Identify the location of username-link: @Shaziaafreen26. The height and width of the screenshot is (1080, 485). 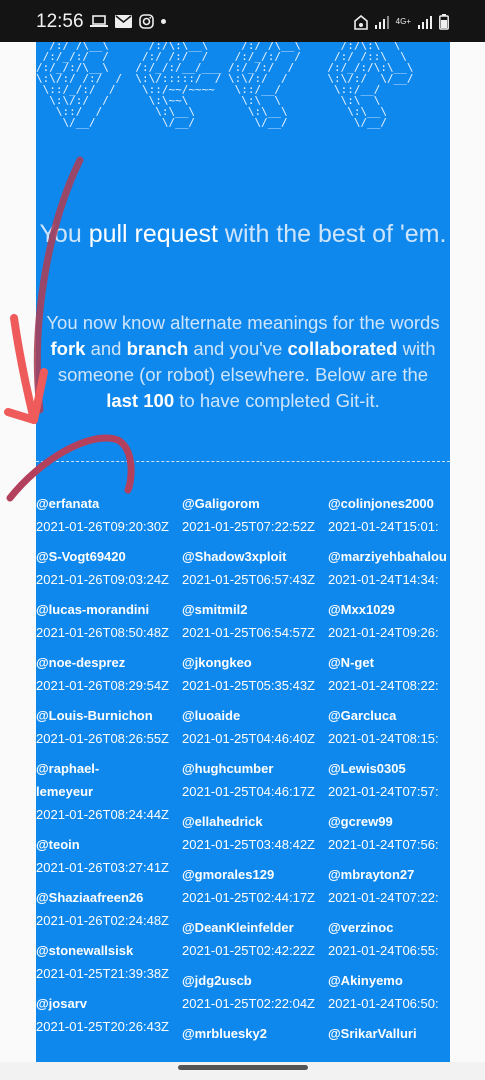
(109, 897).